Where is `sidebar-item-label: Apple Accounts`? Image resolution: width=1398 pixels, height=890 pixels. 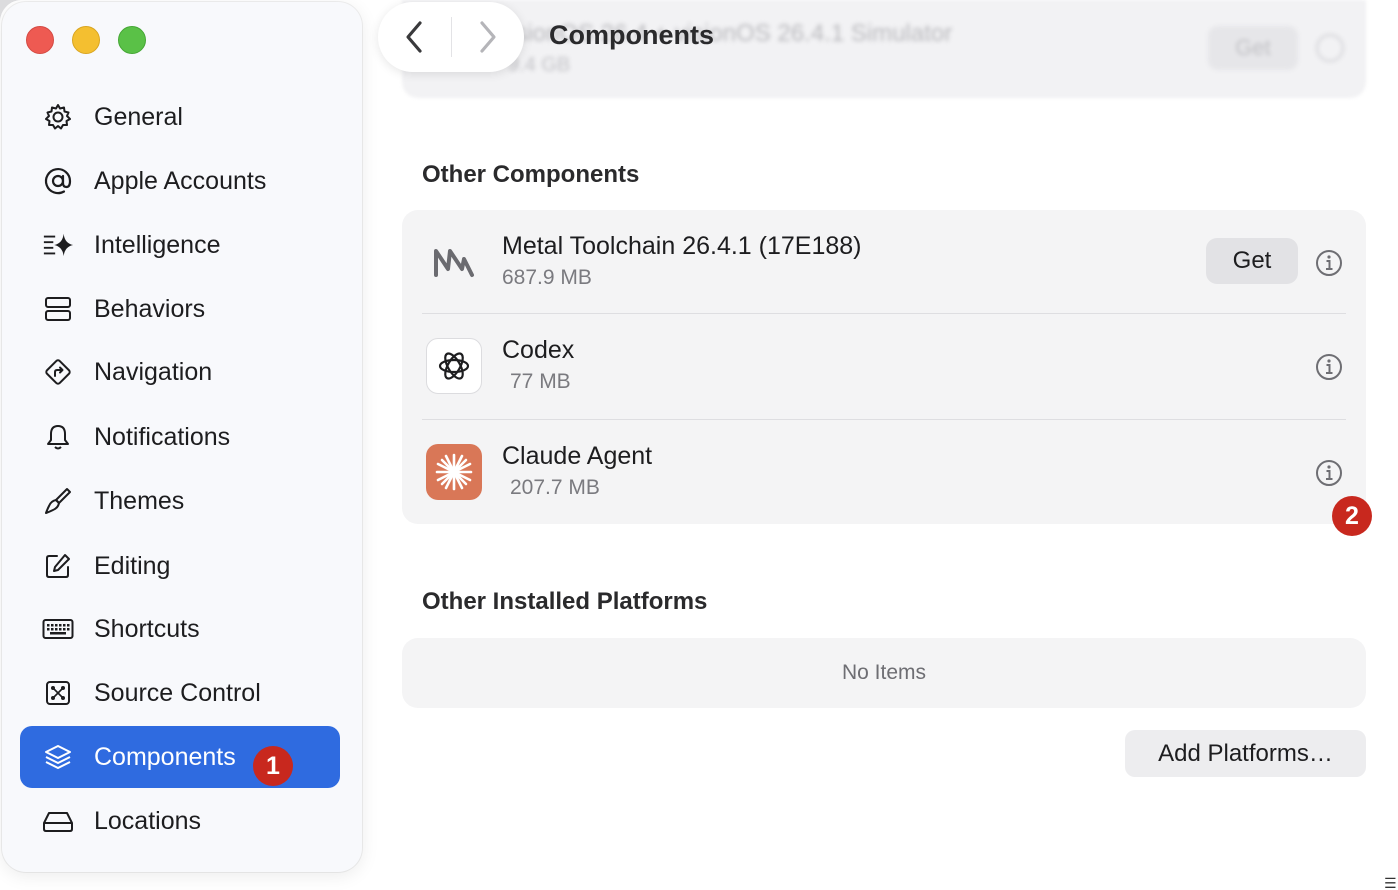 sidebar-item-label: Apple Accounts is located at coordinates (180, 180).